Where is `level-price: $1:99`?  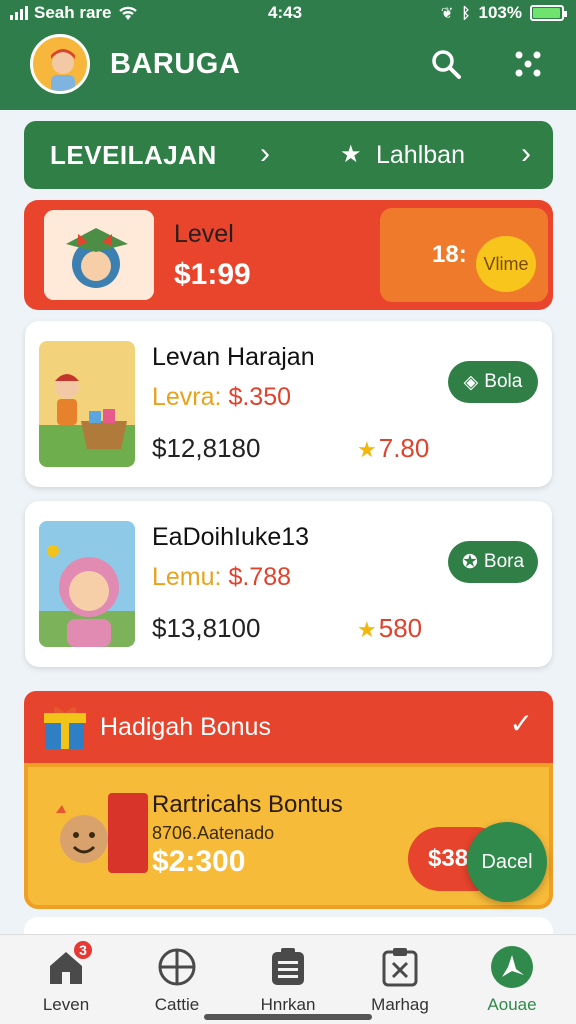 level-price: $1:99 is located at coordinates (212, 274).